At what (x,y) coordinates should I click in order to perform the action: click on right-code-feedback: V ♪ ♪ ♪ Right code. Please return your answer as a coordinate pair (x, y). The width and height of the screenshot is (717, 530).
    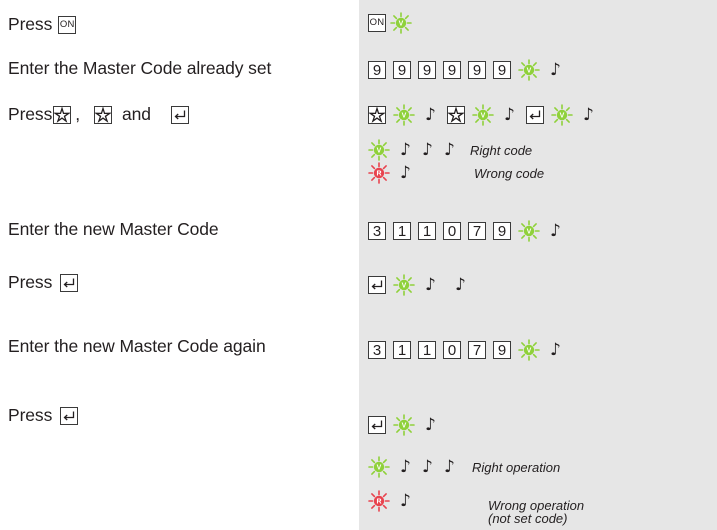
    Looking at the image, I should click on (450, 150).